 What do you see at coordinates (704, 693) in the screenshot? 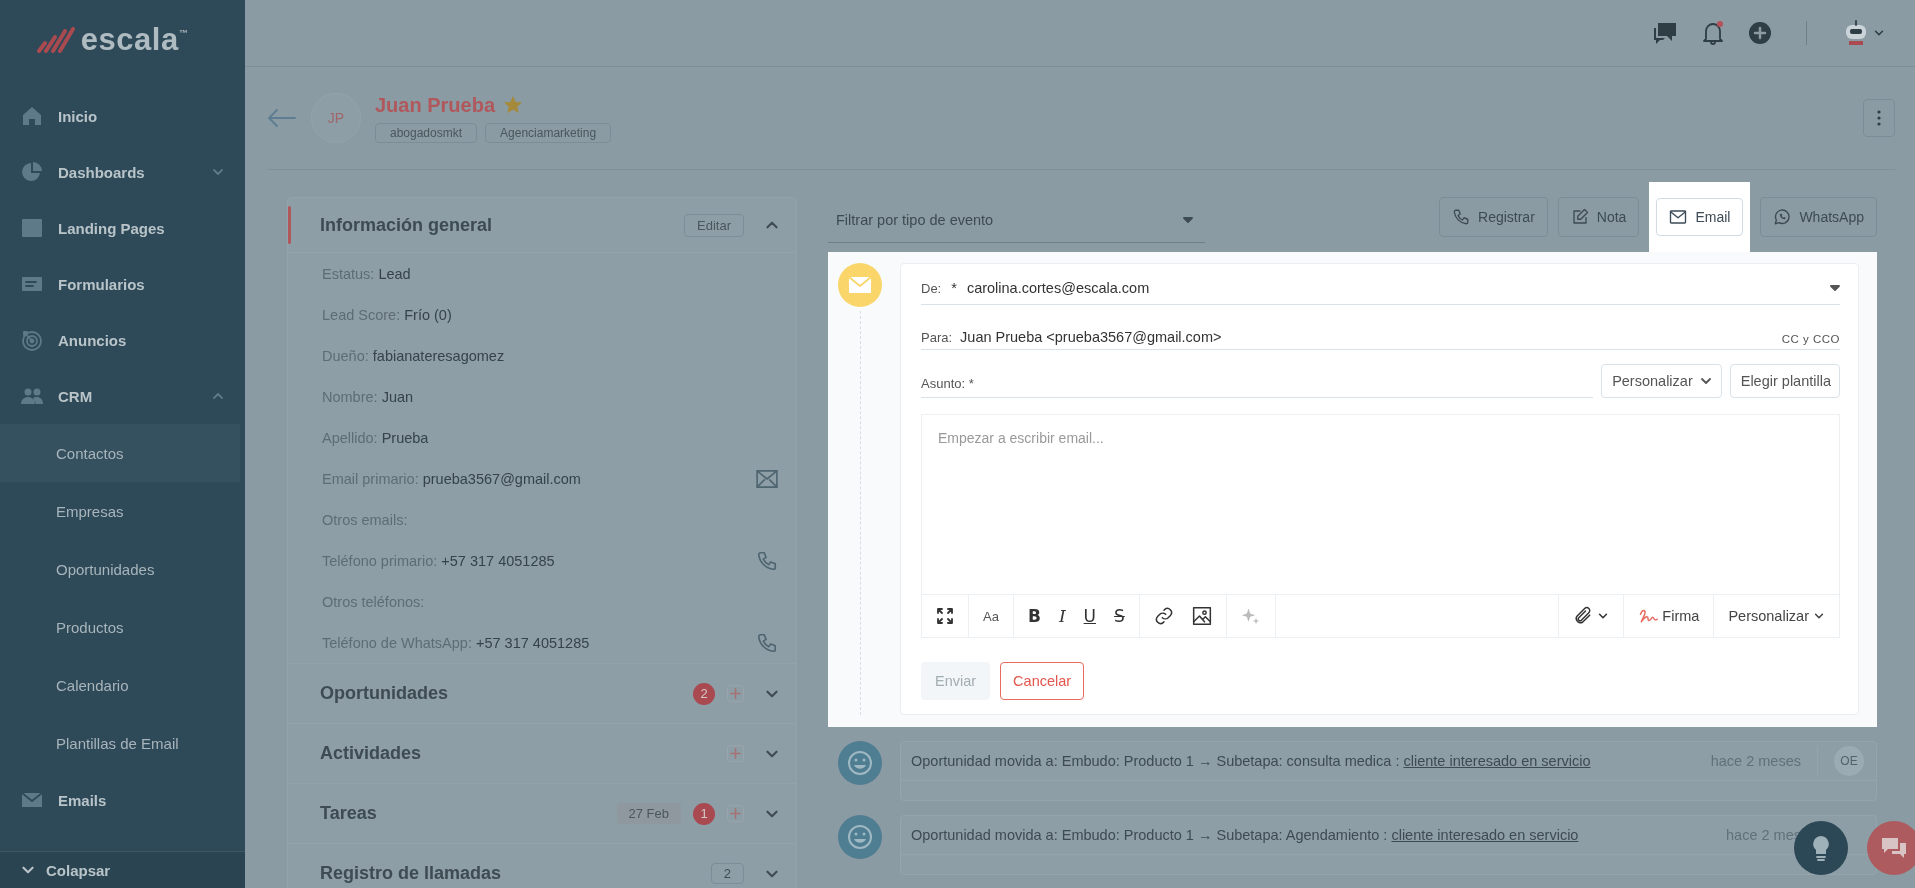
I see `count-badge: 2` at bounding box center [704, 693].